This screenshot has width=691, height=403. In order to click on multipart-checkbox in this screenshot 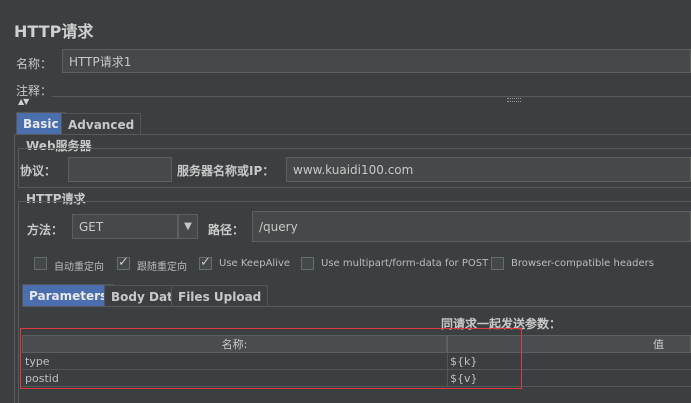, I will do `click(307, 263)`.